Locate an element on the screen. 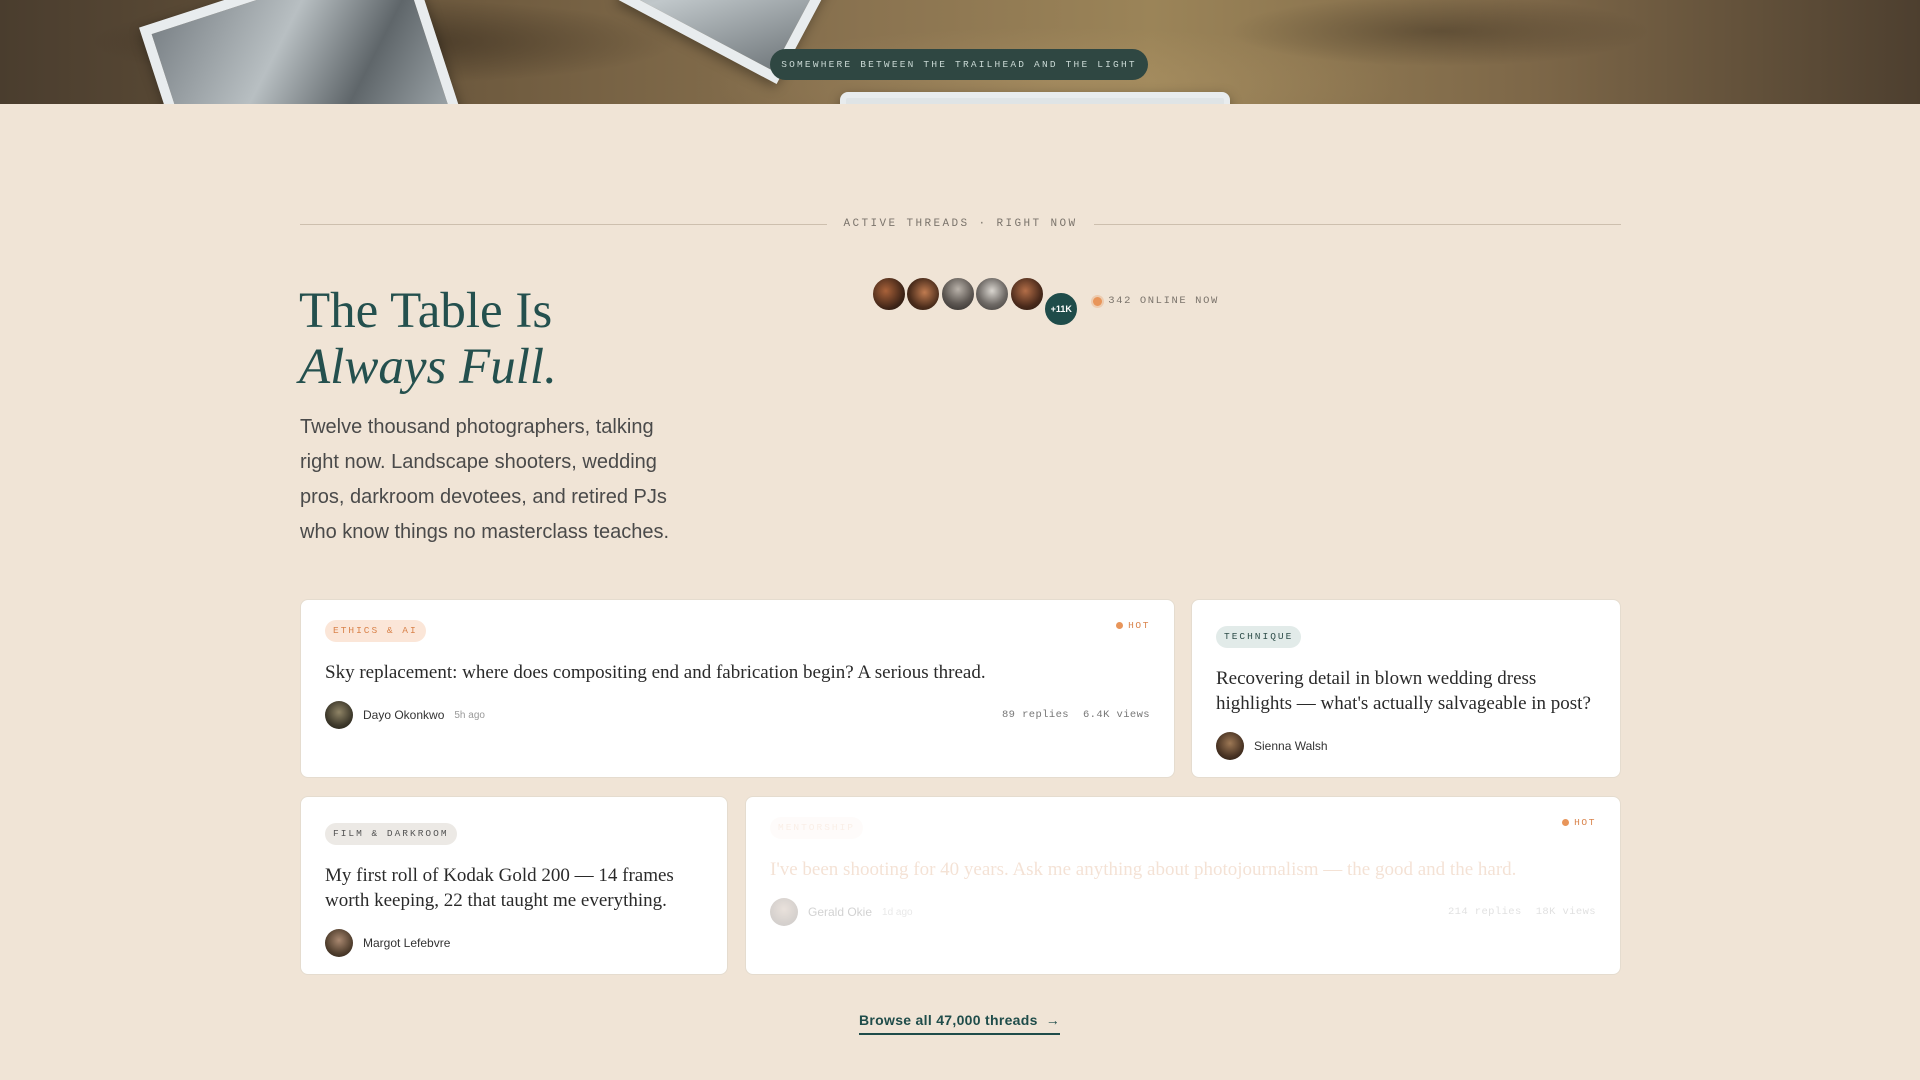  author-name: Margot Lefebvre is located at coordinates (406, 943).